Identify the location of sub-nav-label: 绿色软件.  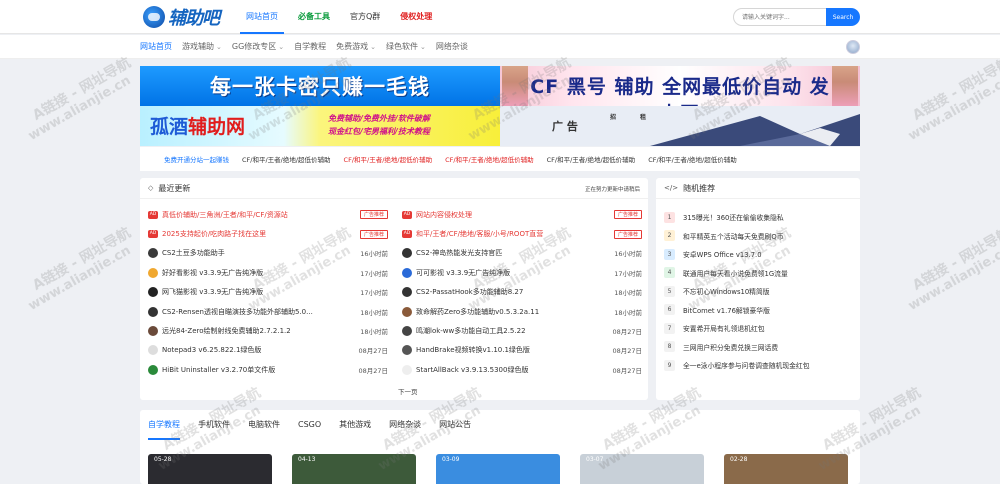
(402, 46).